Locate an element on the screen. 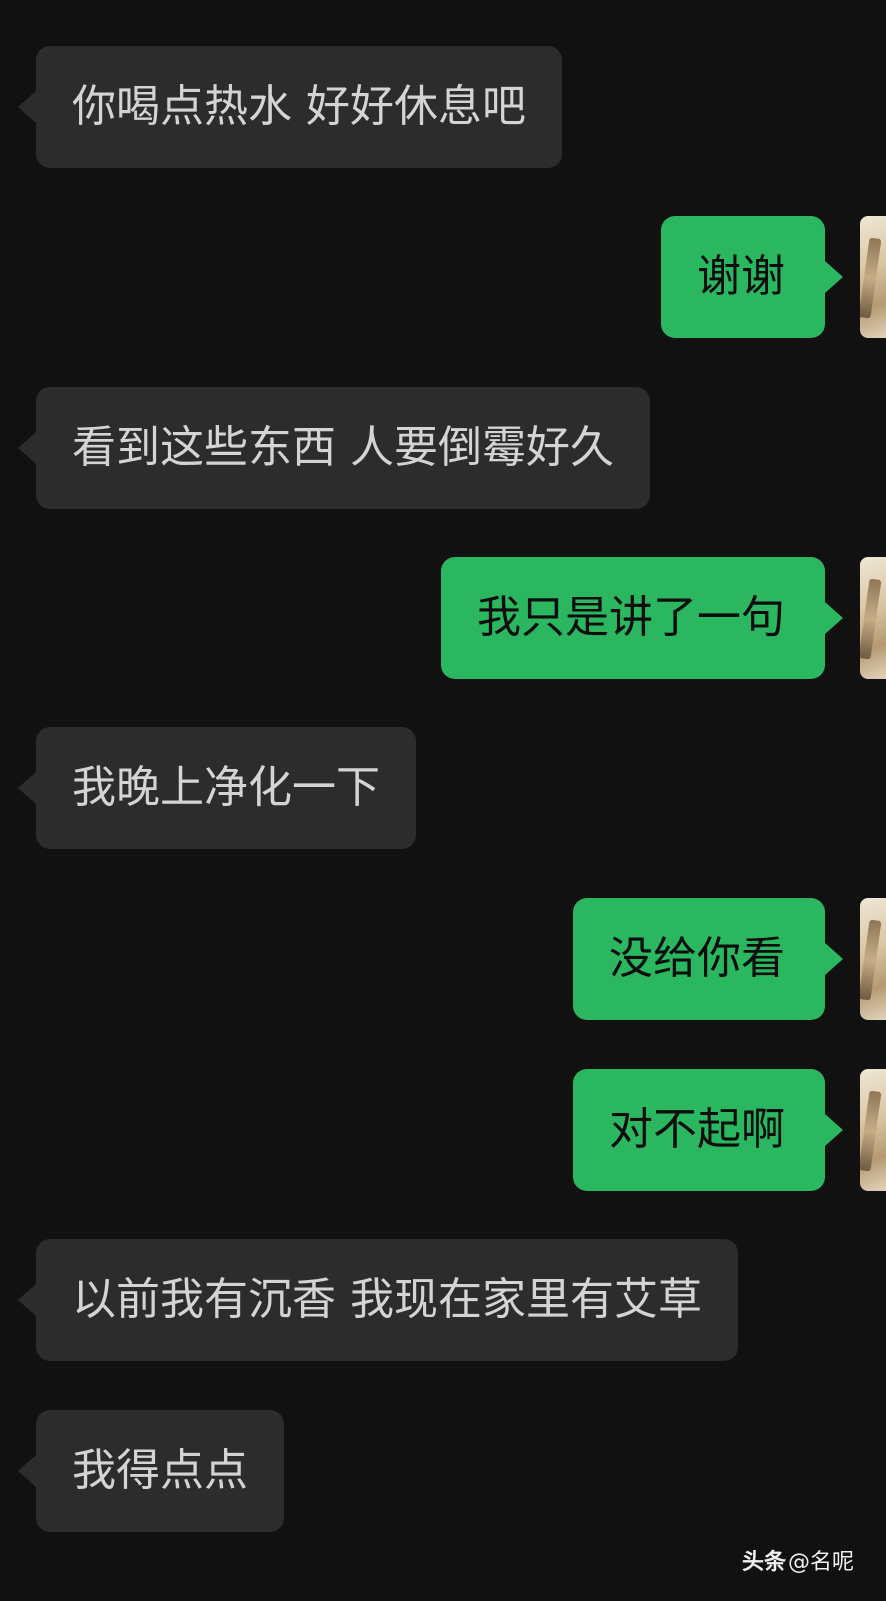 The image size is (886, 1601). message-outgoing: 没给你看 is located at coordinates (443, 959).